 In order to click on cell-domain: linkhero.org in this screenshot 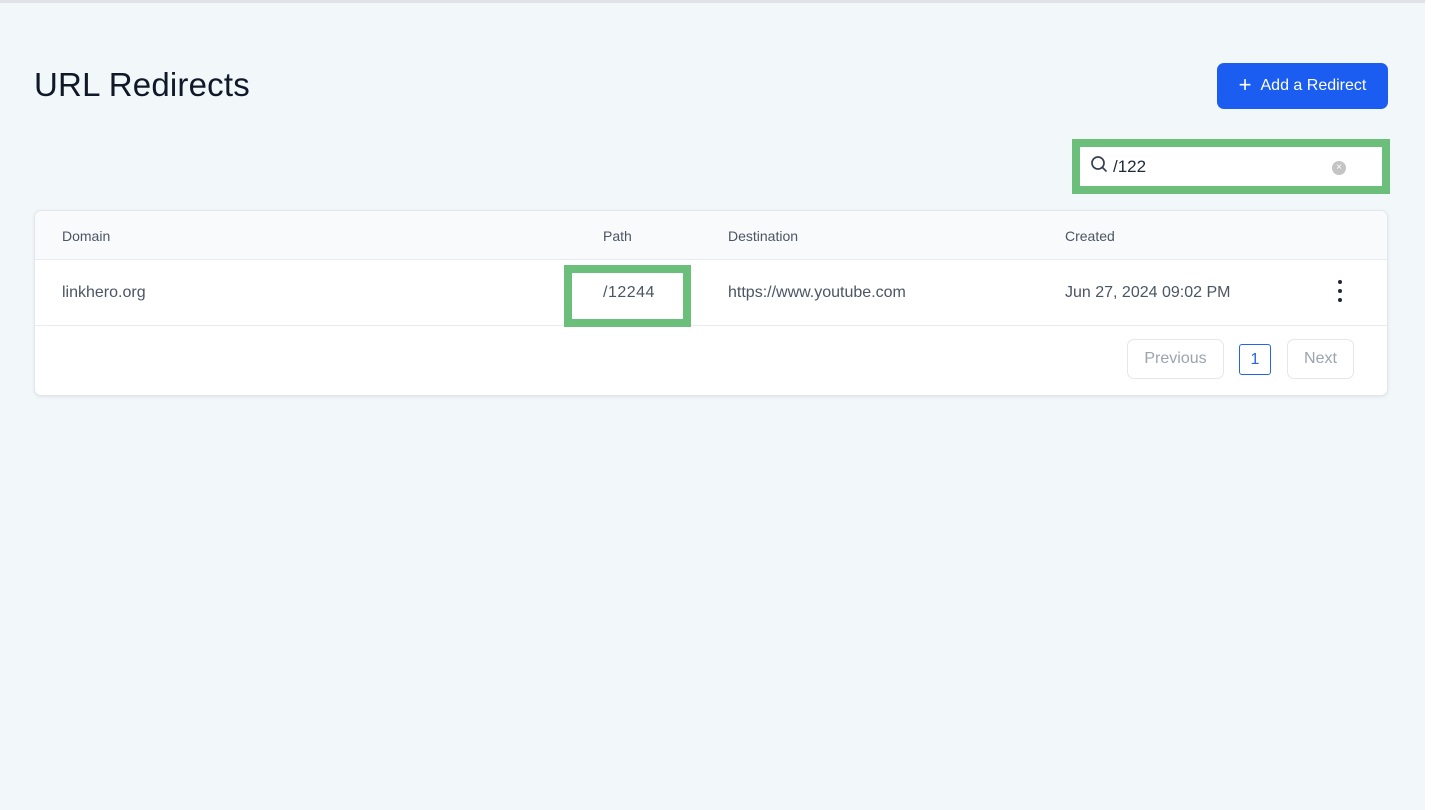, I will do `click(104, 292)`.